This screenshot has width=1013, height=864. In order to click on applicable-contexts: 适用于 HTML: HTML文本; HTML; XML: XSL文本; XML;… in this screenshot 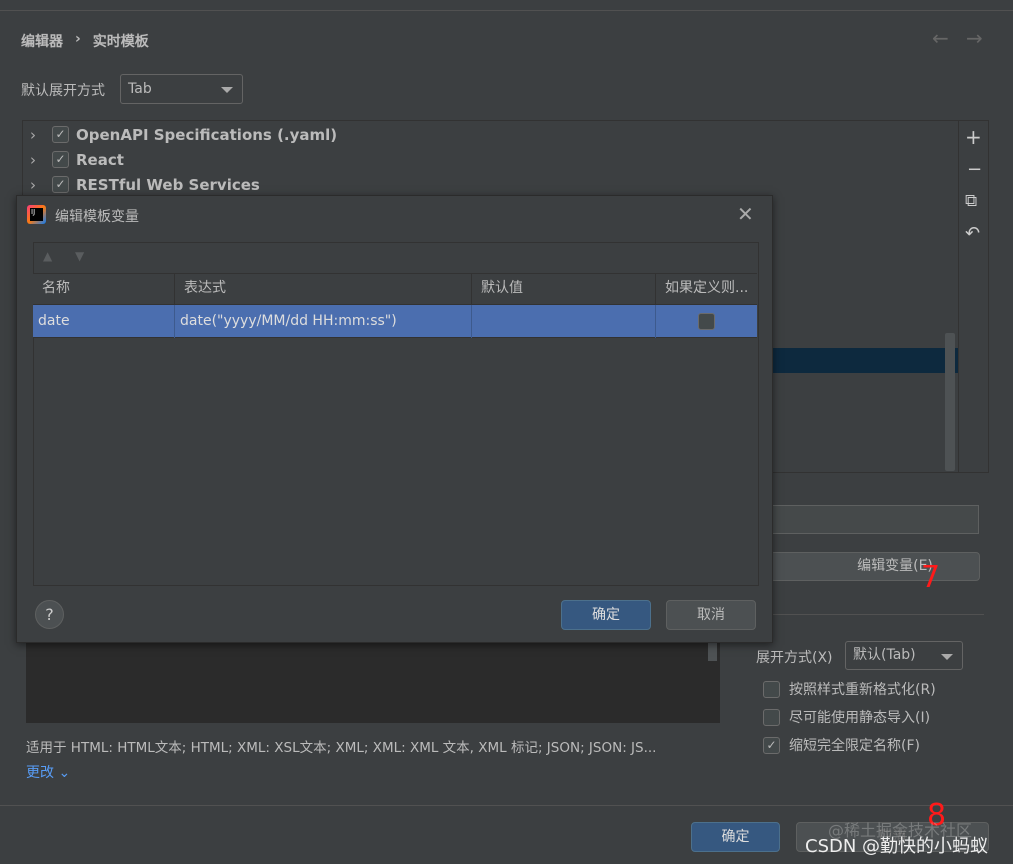, I will do `click(341, 748)`.